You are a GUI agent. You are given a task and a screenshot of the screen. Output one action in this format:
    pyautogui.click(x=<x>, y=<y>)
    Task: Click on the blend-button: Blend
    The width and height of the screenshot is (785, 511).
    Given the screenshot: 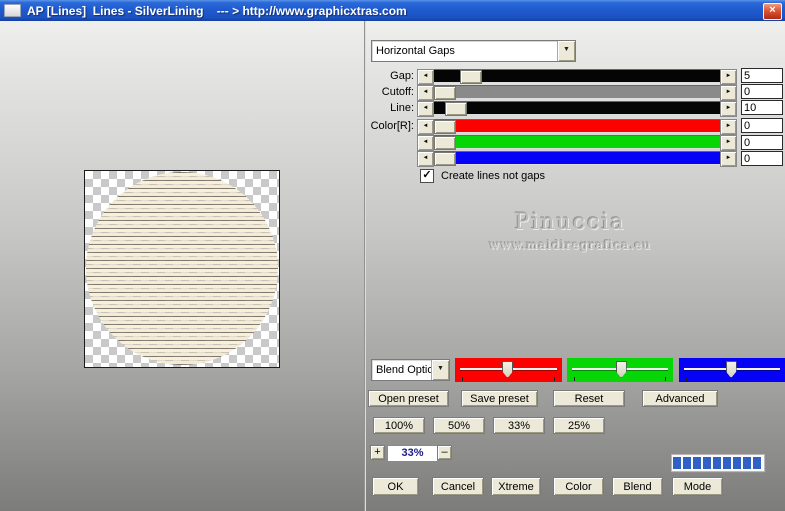 What is the action you would take?
    pyautogui.click(x=637, y=486)
    